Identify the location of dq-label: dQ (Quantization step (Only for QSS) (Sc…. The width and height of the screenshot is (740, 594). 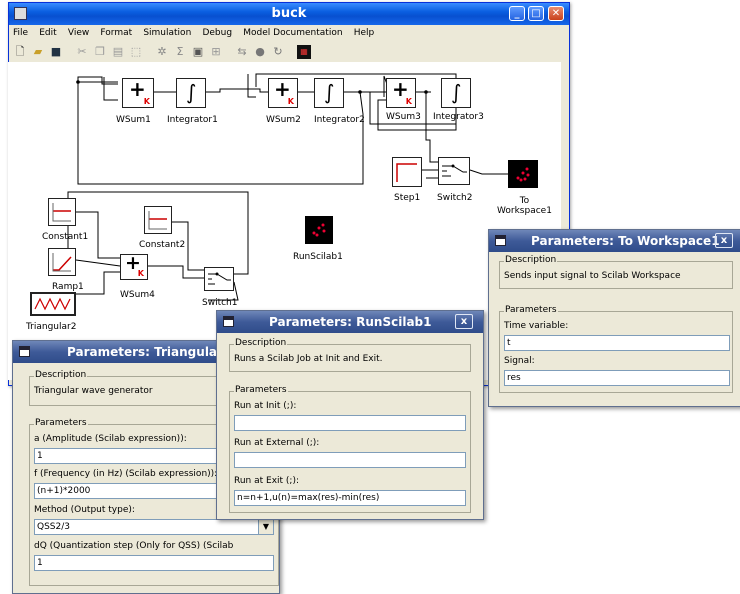
(134, 546).